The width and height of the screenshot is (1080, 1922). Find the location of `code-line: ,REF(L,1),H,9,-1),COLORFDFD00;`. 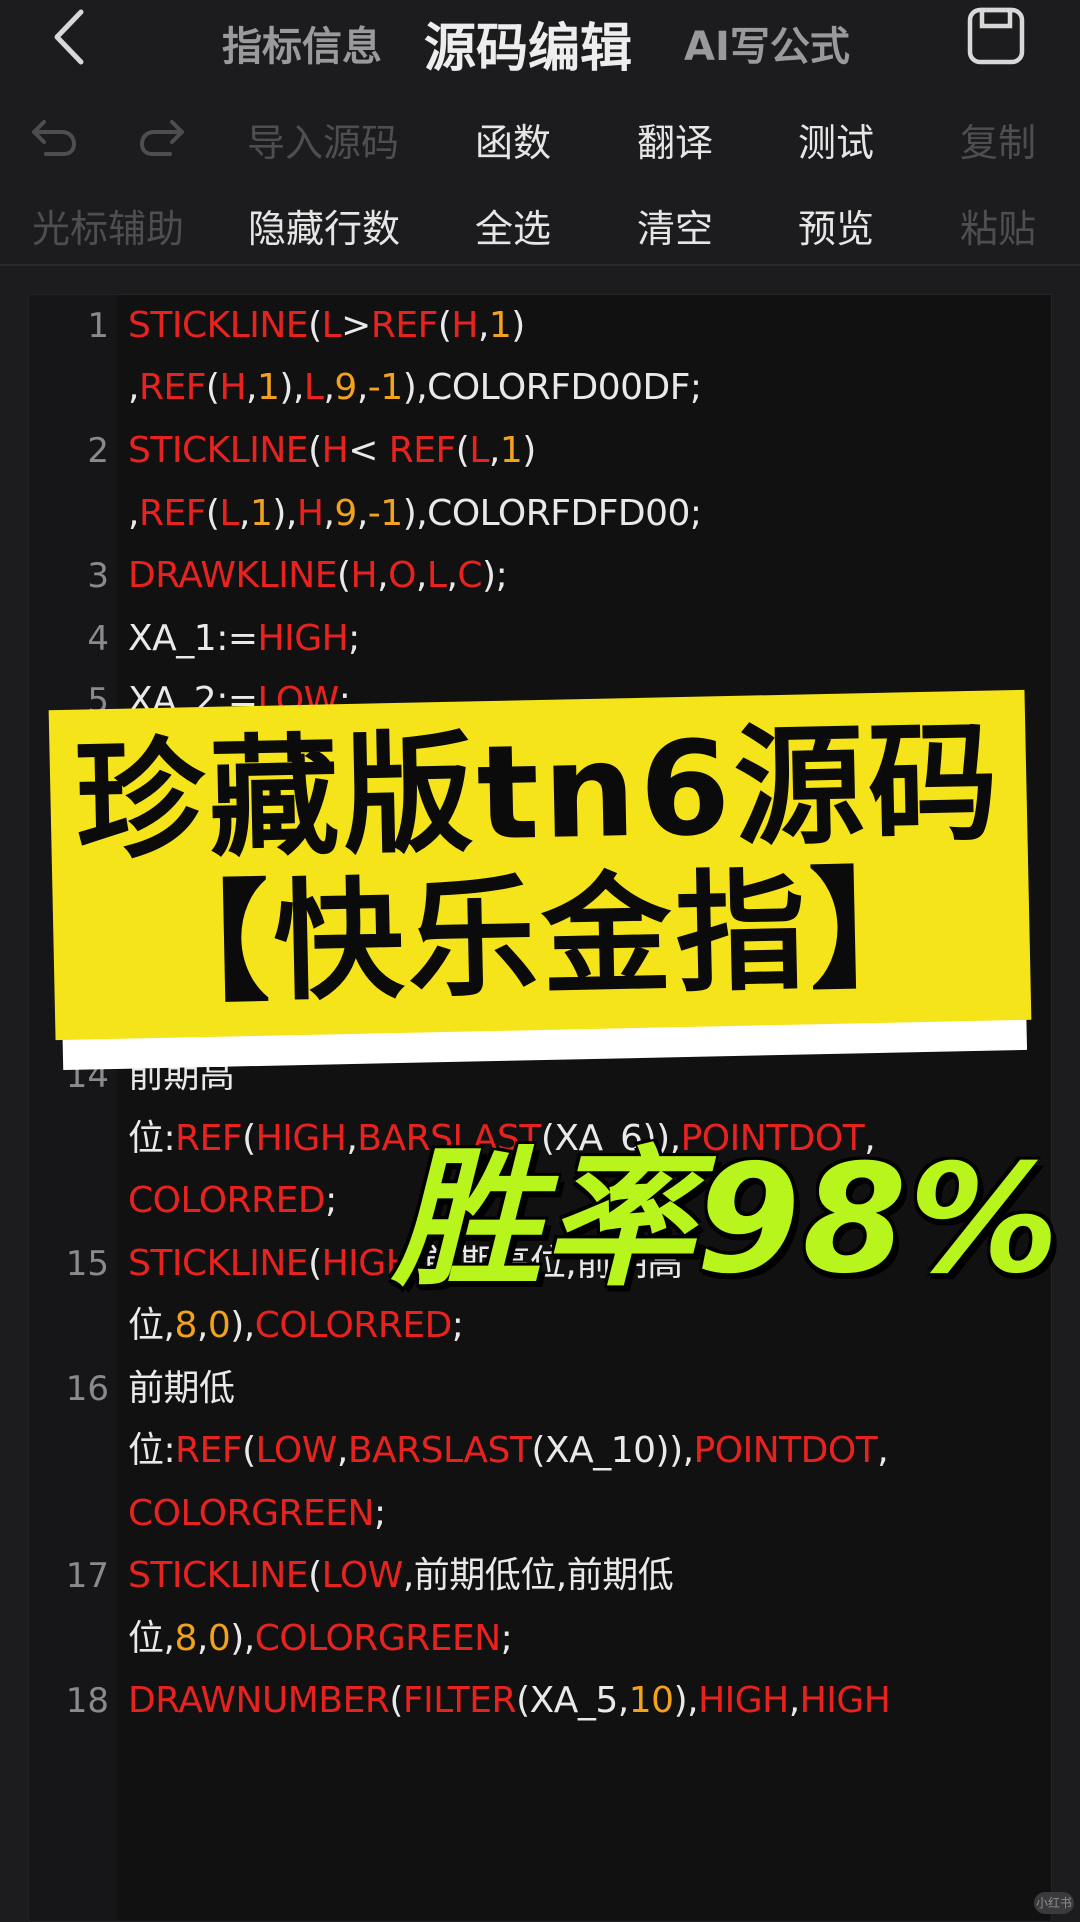

code-line: ,REF(L,1),H,9,-1),COLORFDFD00; is located at coordinates (540, 514).